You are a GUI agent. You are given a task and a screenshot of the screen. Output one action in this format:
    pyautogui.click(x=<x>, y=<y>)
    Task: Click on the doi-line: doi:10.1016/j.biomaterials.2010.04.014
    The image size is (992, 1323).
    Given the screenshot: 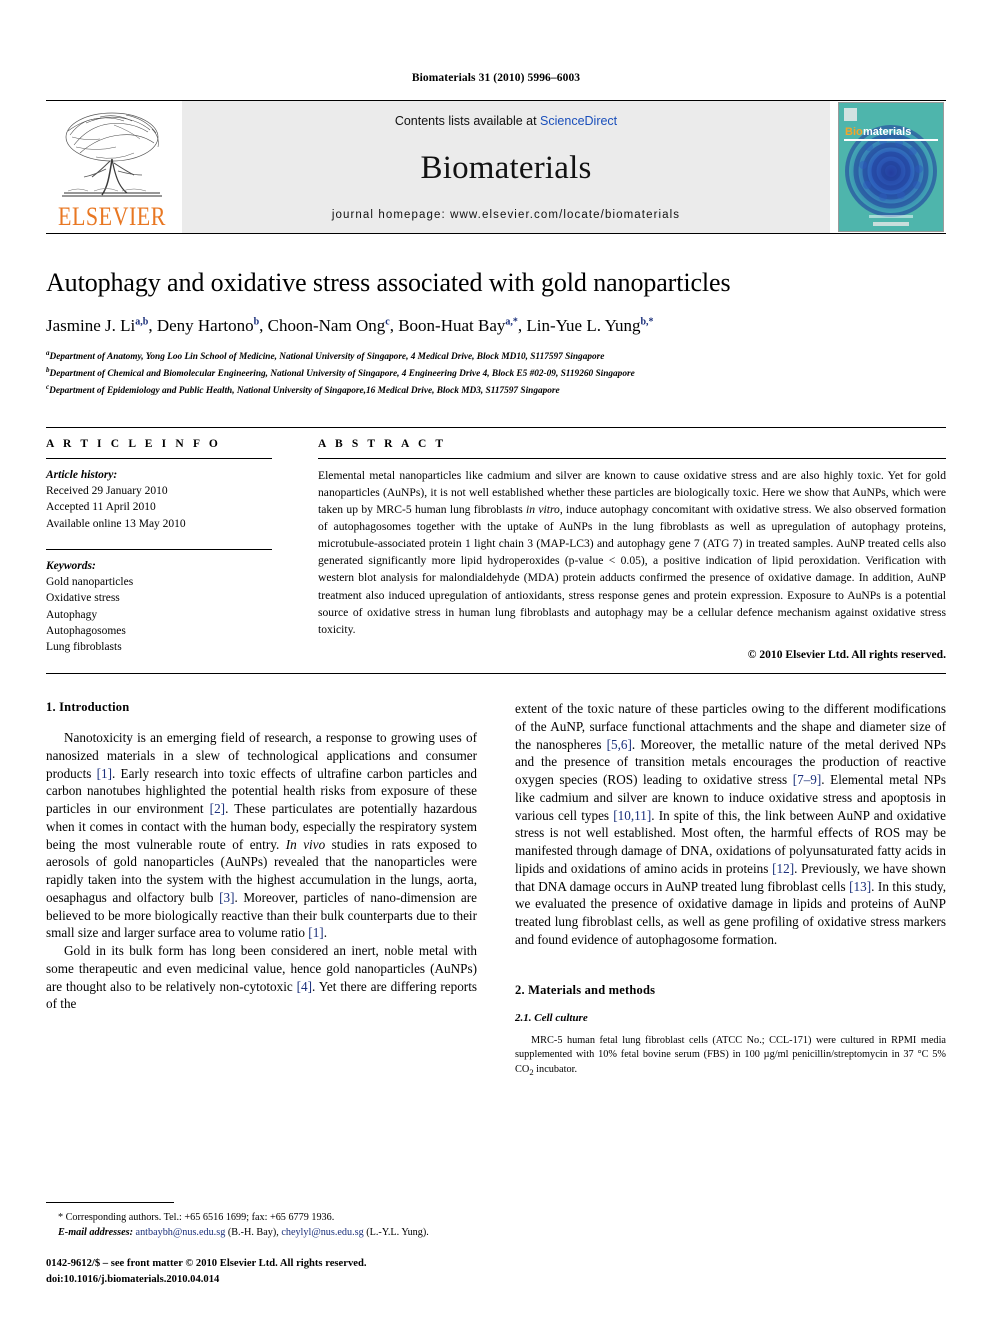 What is the action you would take?
    pyautogui.click(x=271, y=1279)
    